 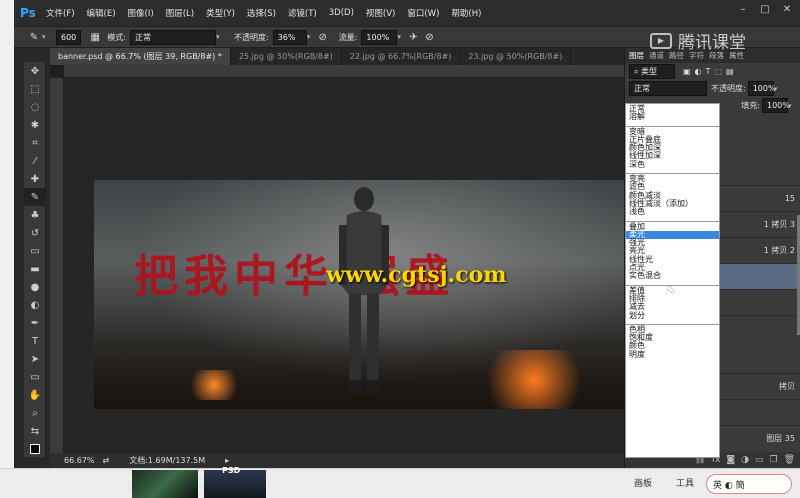 I want to click on mask-icon: ◙, so click(x=730, y=460).